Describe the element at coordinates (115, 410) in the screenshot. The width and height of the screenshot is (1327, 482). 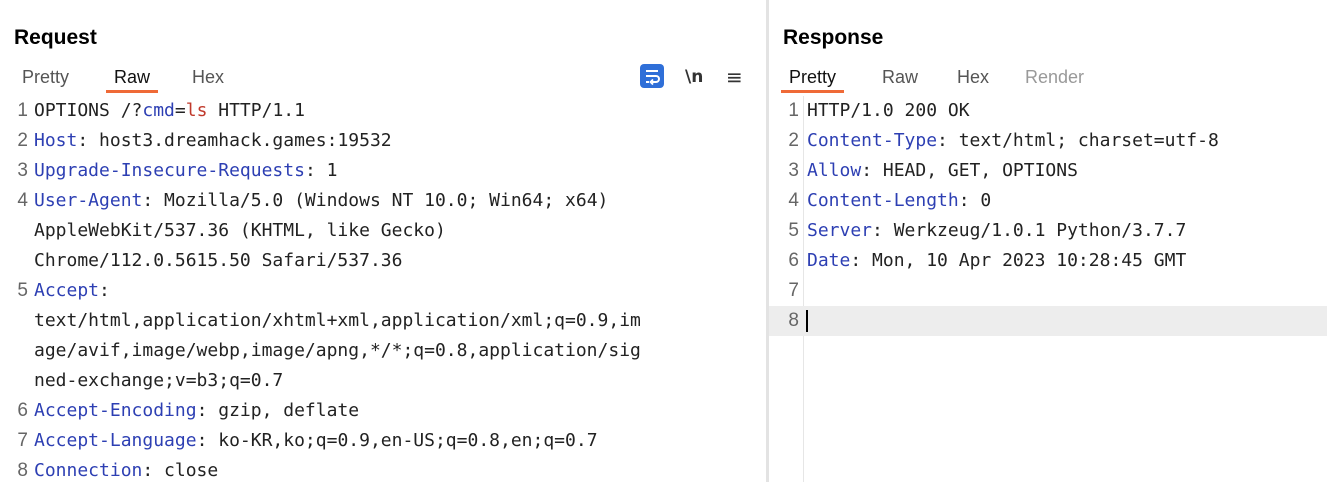
I see `header-name: Accept-Encoding` at that location.